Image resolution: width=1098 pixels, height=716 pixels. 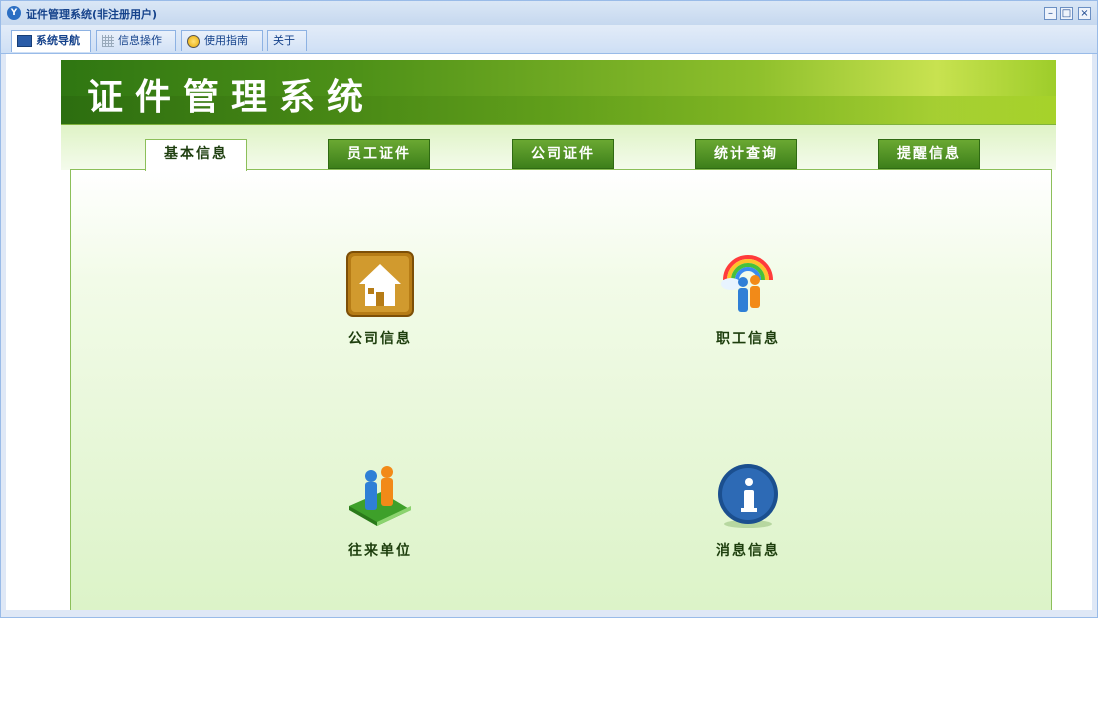 I want to click on message-info-item: 消息信息, so click(x=748, y=511).